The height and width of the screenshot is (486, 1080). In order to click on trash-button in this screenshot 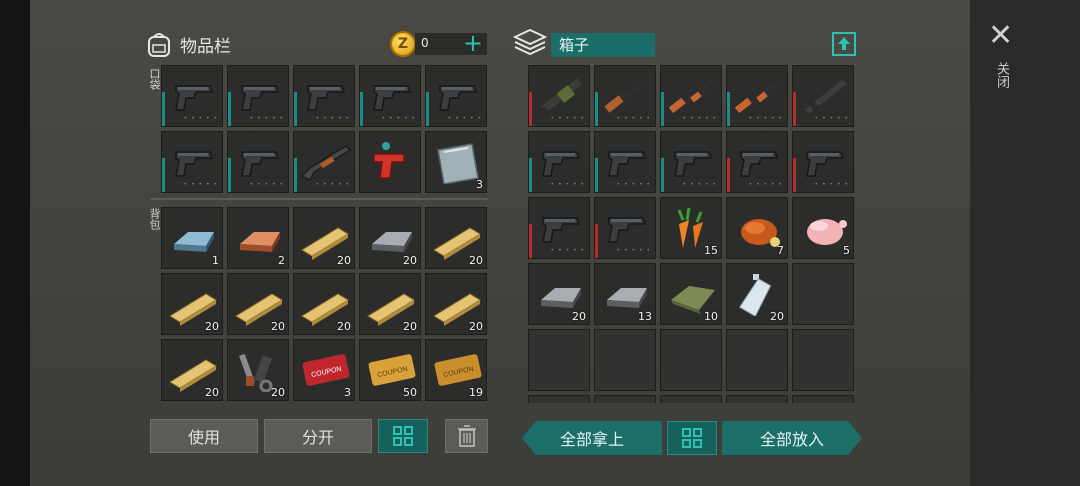, I will do `click(466, 436)`.